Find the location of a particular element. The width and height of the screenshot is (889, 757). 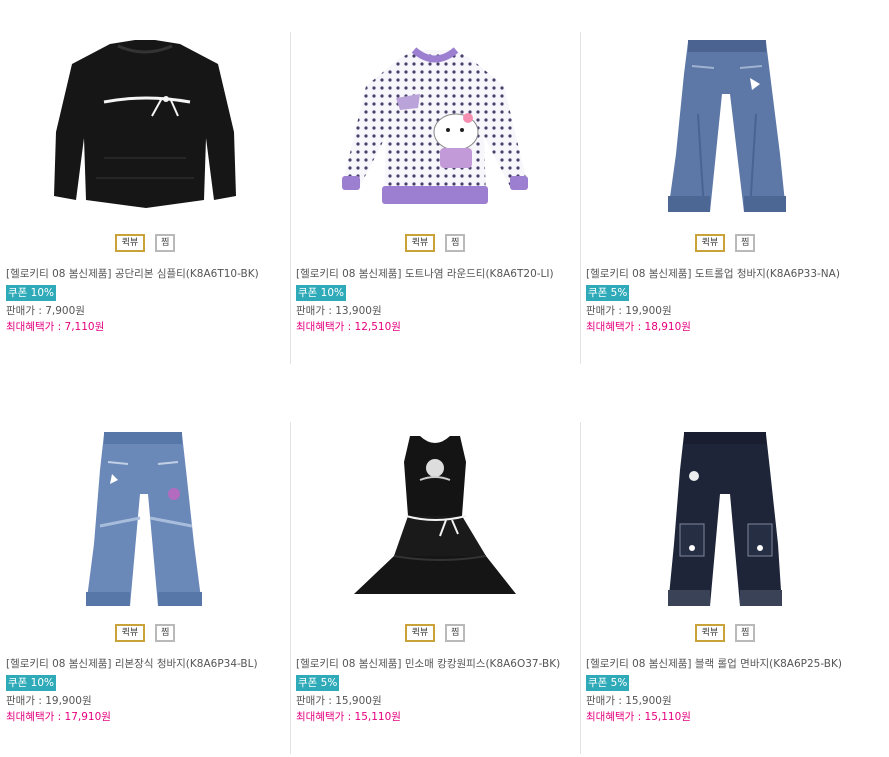

product-name: [헬로키티 08 봄신제품] 민소매 캉캉원피스(K8A6O37-BK) is located at coordinates (436, 664).